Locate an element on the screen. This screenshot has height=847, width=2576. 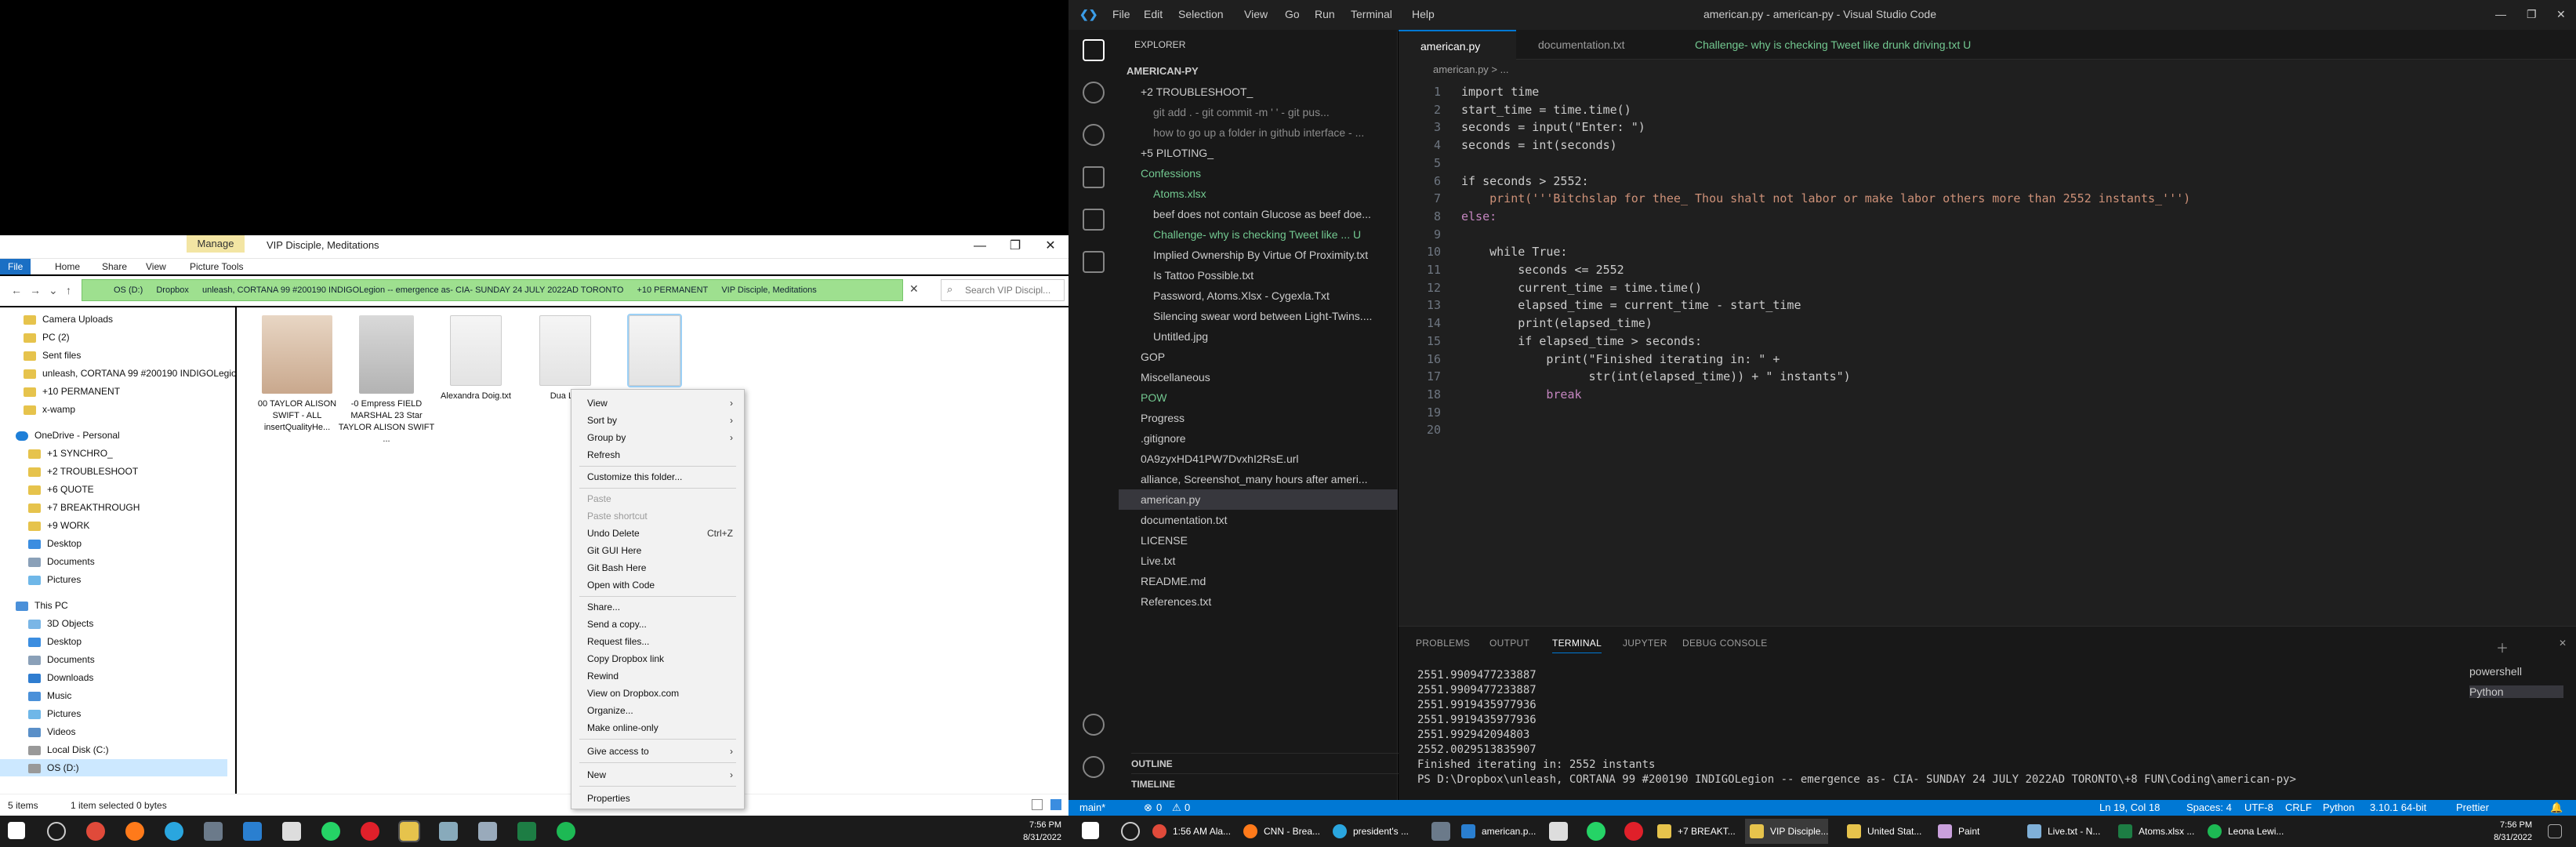
tab-documentation: documentation.txt is located at coordinates (1595, 45).